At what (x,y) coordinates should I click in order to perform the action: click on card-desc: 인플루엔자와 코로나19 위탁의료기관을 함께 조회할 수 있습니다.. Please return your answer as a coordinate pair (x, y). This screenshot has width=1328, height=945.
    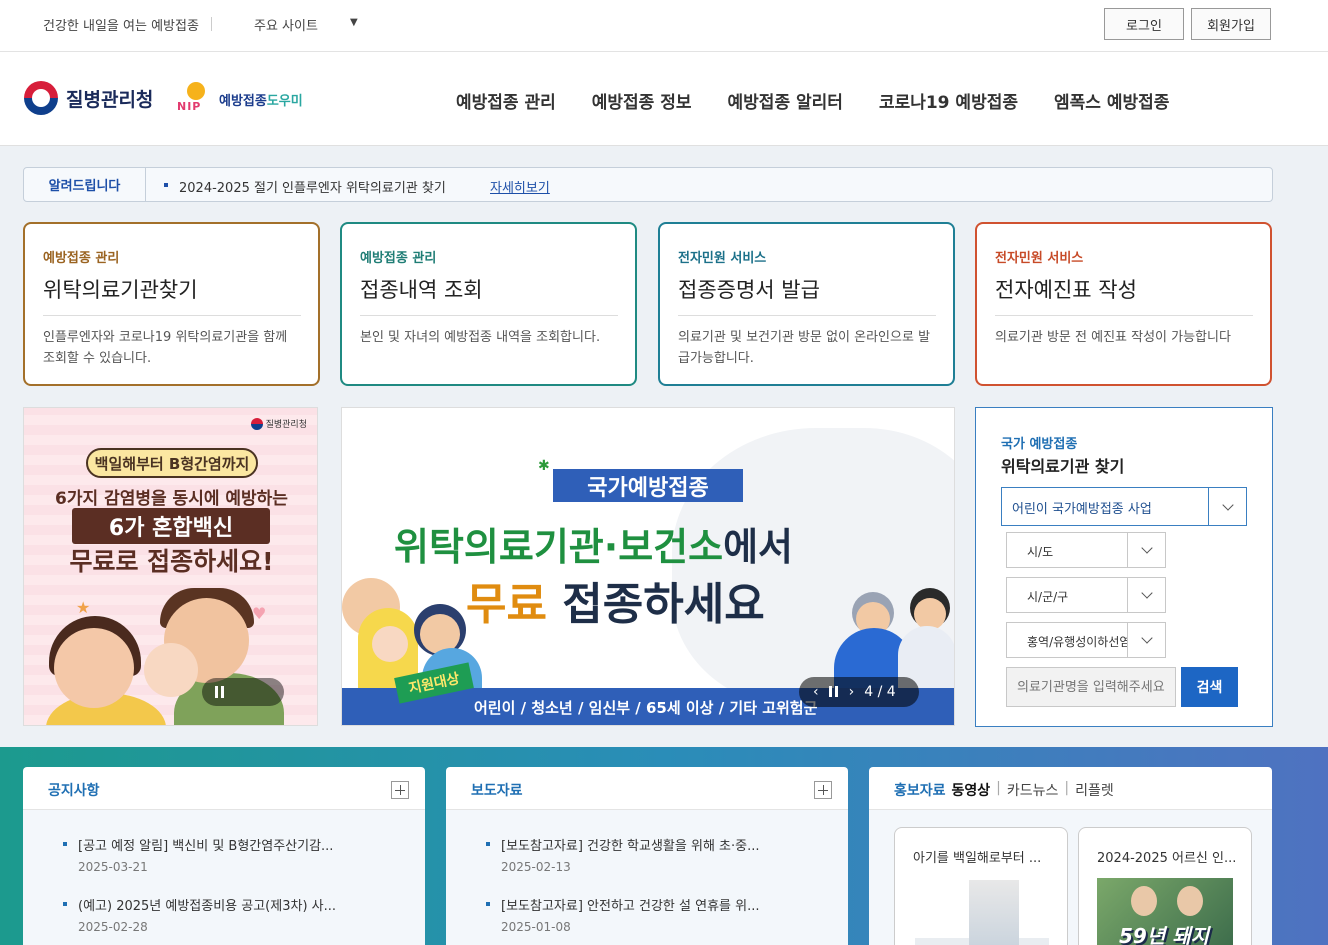
    Looking at the image, I should click on (165, 348).